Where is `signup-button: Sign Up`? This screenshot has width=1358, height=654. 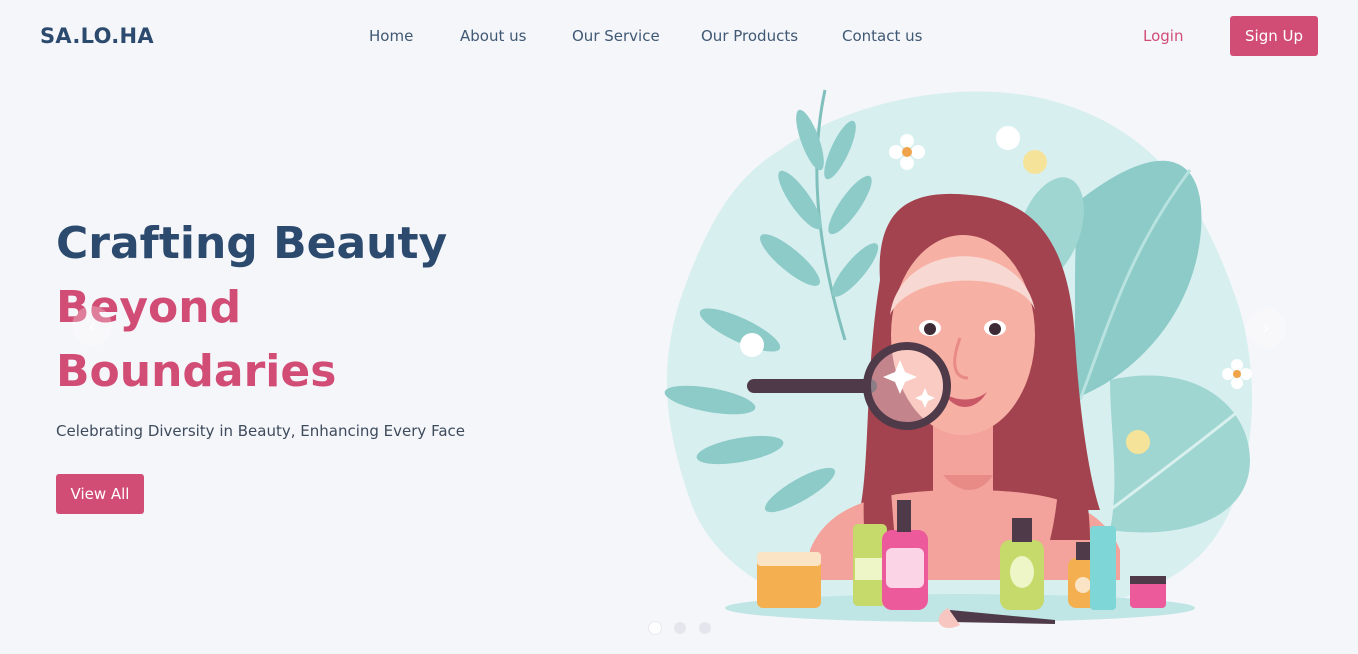 signup-button: Sign Up is located at coordinates (1274, 36).